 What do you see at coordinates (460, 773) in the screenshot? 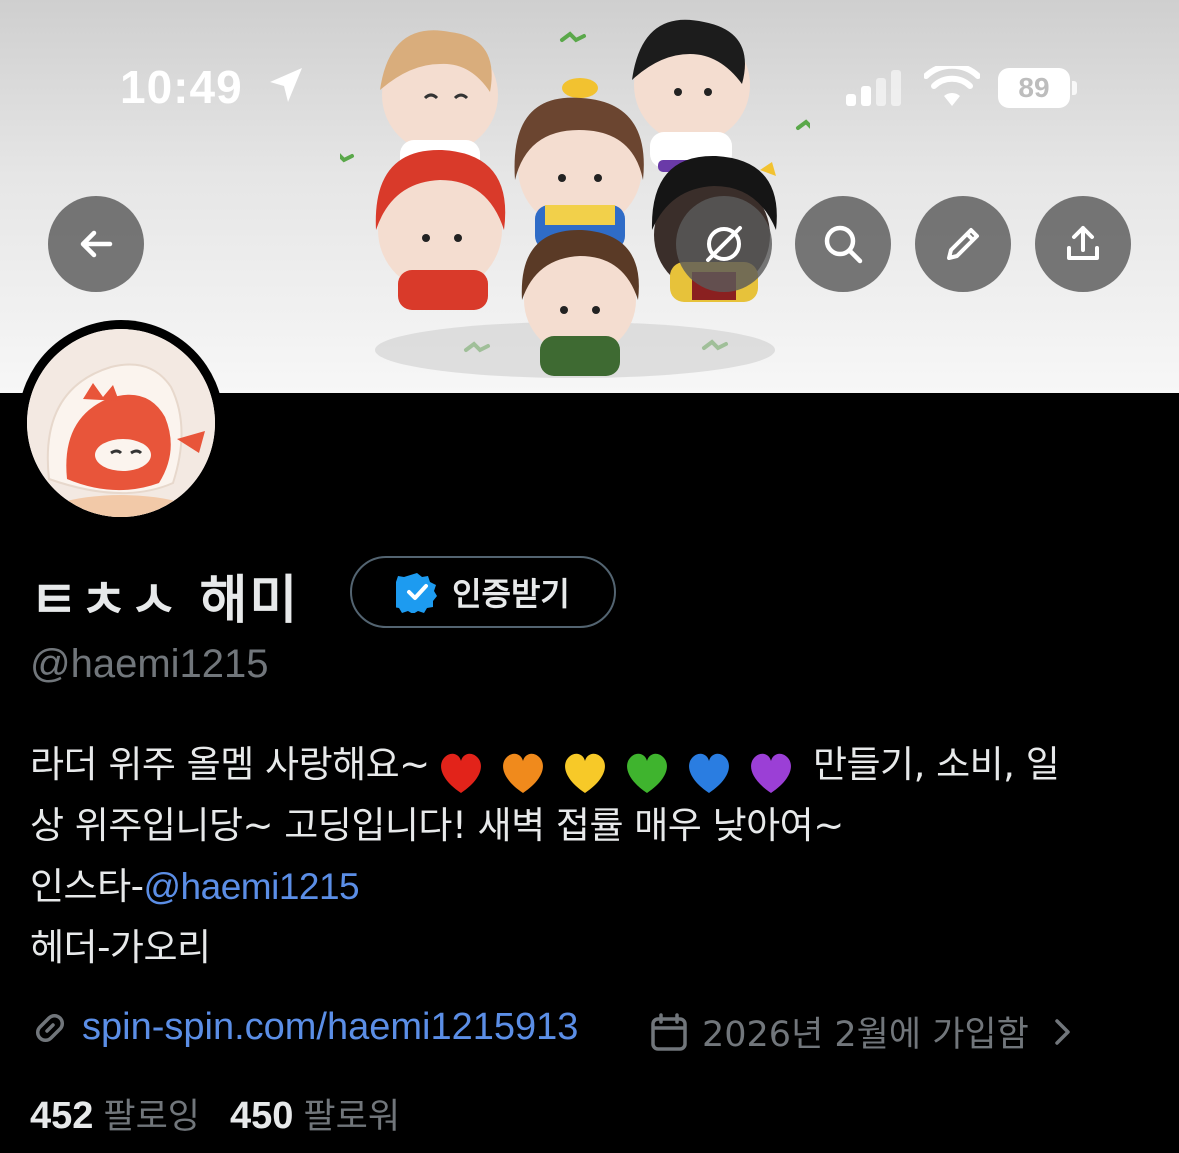
I see `red-heart-icon` at bounding box center [460, 773].